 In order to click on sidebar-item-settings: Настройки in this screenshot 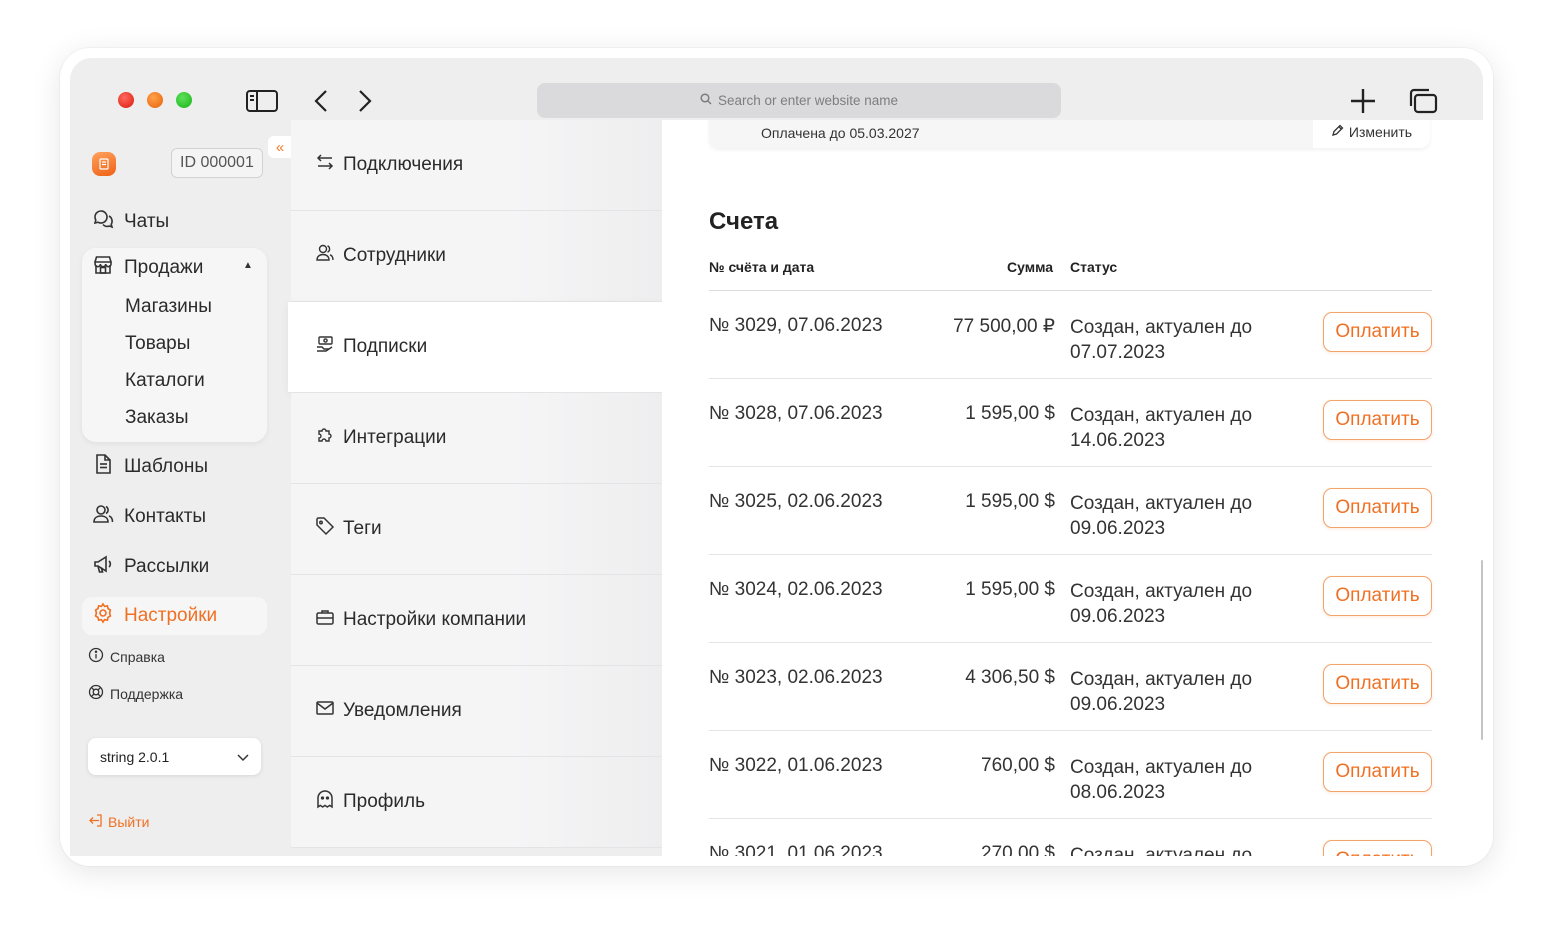, I will do `click(174, 616)`.